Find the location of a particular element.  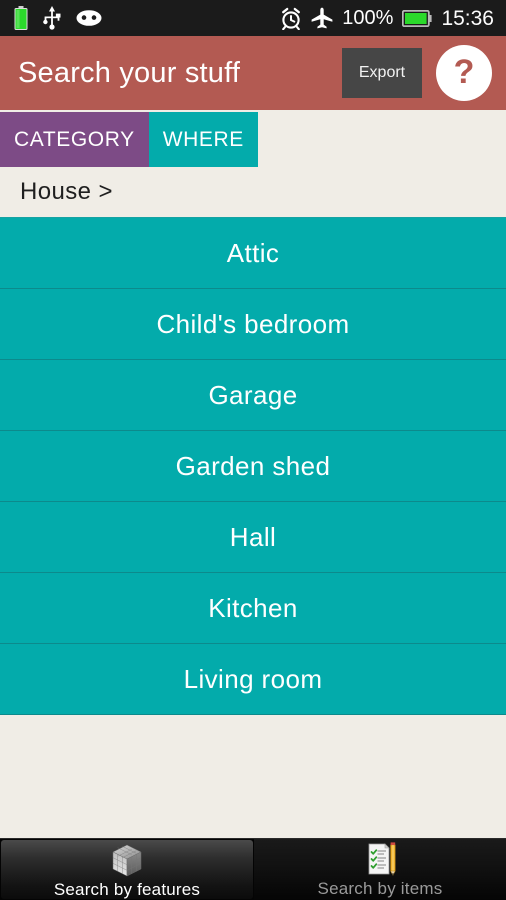

checklist-pencil-icon is located at coordinates (380, 860).